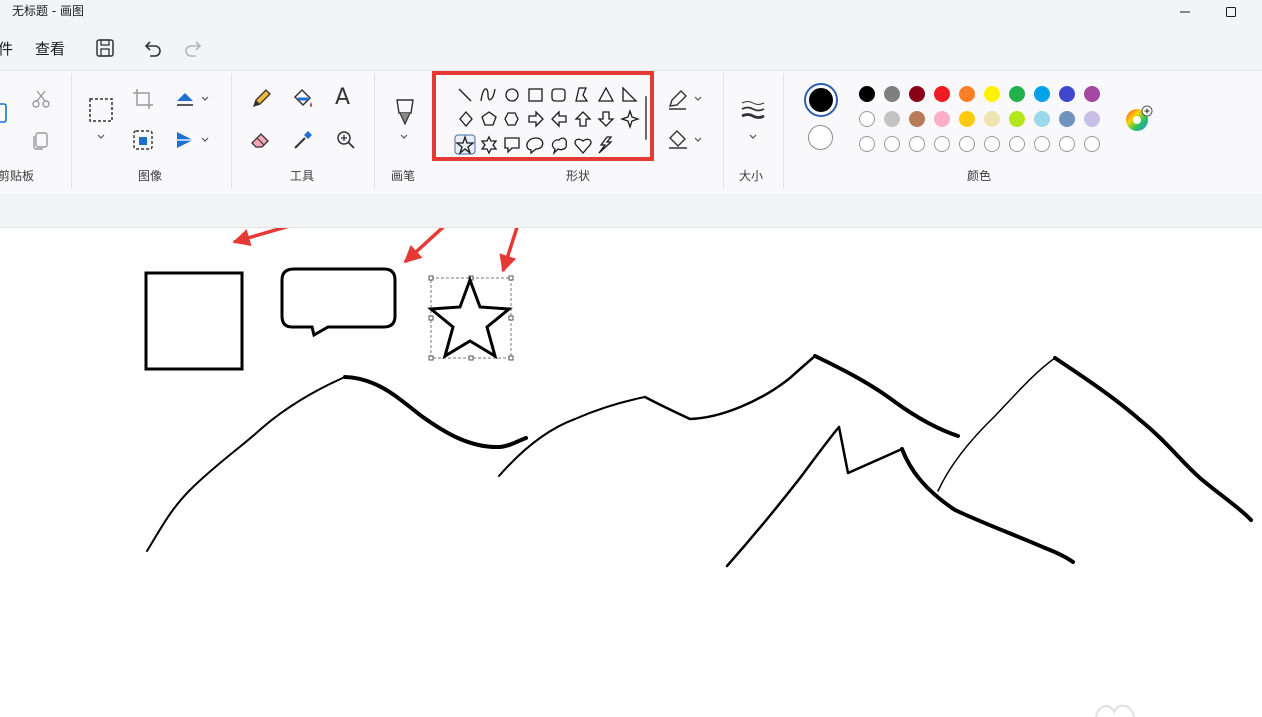  Describe the element at coordinates (261, 99) in the screenshot. I see `pencil-icon` at that location.